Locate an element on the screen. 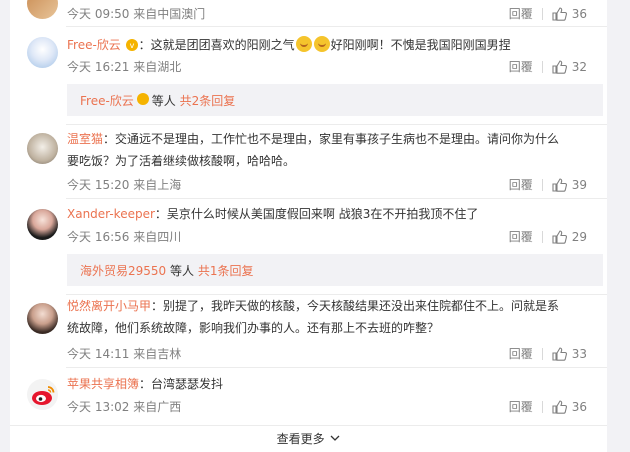  like-button: 32 is located at coordinates (569, 67).